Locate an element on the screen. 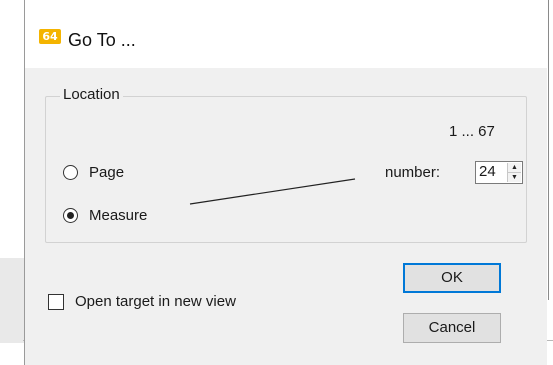  spin-buttons: ▲ ▼ is located at coordinates (514, 172).